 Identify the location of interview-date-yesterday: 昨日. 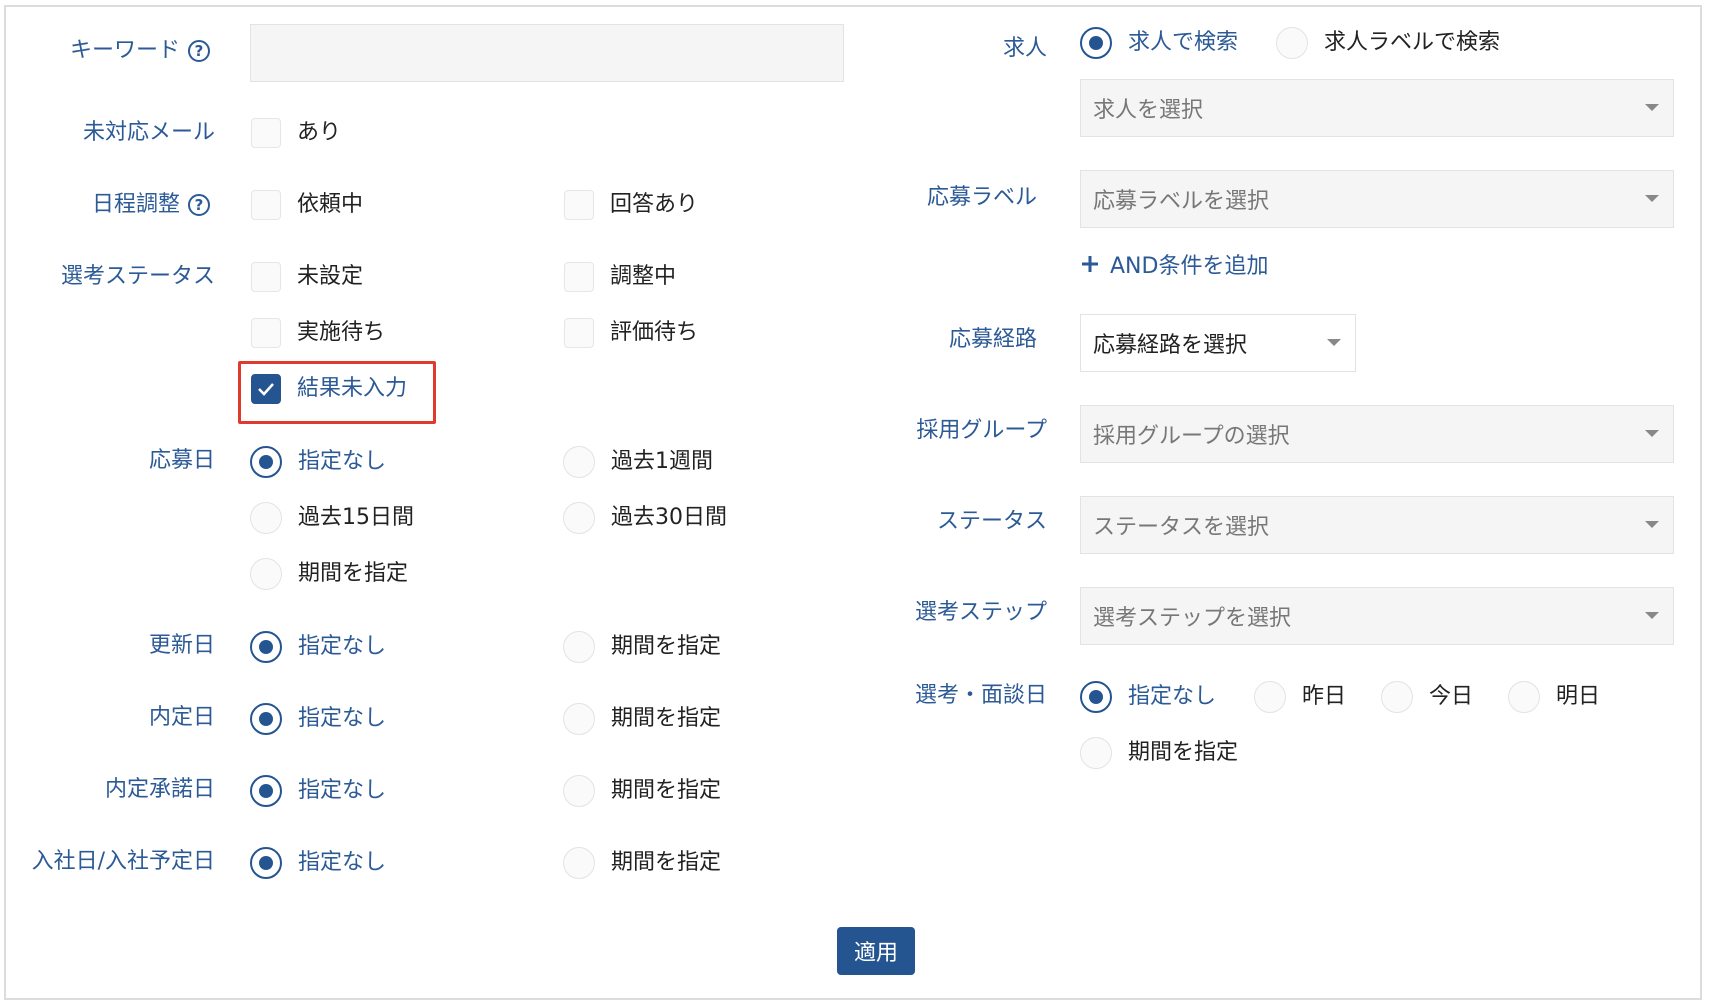
(1300, 697).